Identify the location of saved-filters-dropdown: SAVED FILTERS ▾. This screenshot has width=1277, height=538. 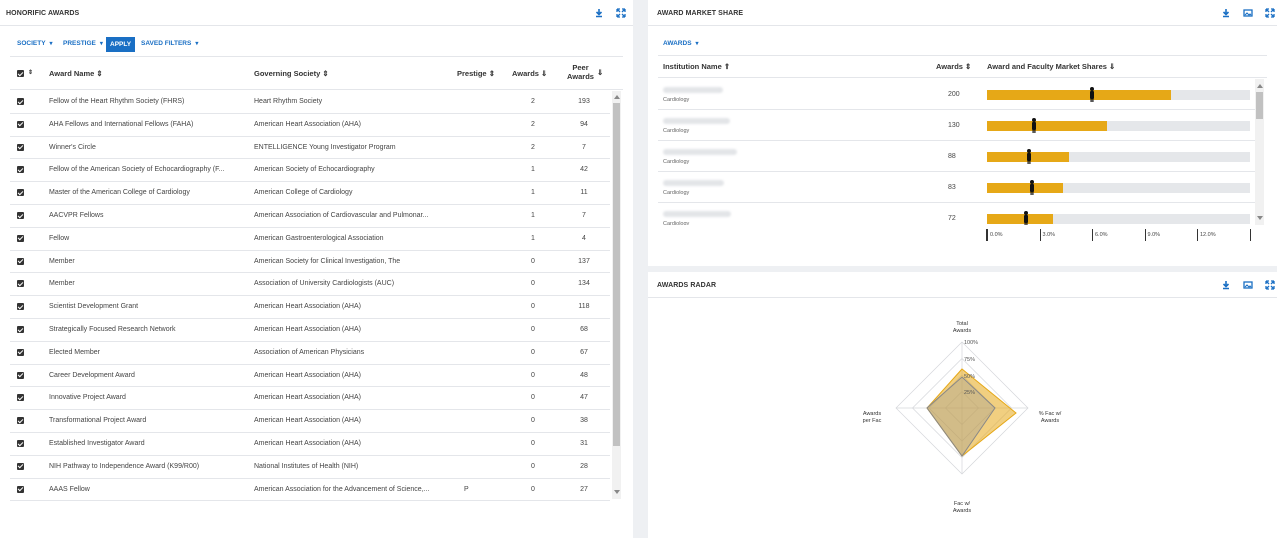
(169, 43).